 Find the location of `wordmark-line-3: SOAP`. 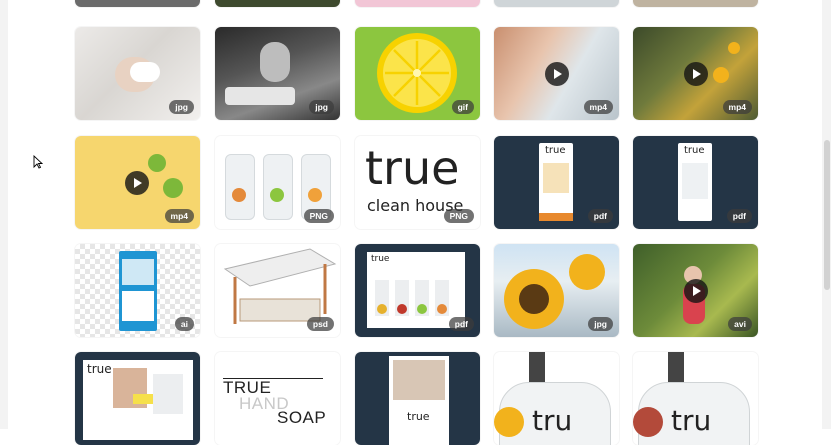

wordmark-line-3: SOAP is located at coordinates (302, 417).